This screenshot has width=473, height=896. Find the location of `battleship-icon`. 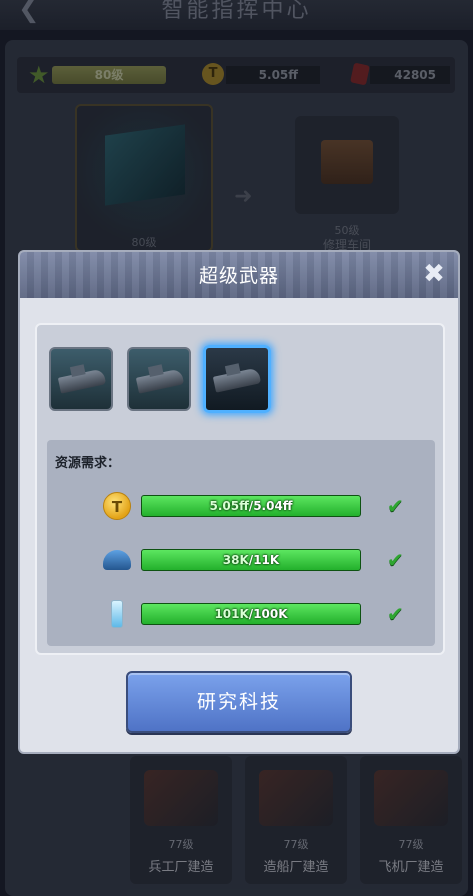

battleship-icon is located at coordinates (82, 381).